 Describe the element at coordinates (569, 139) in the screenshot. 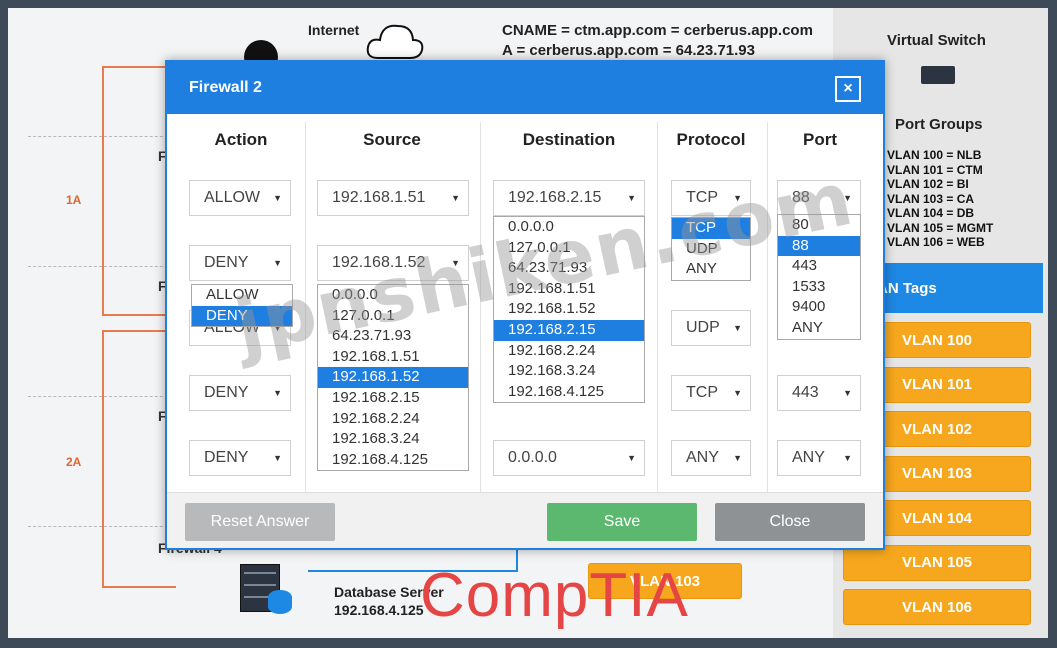

I see `header-destination: Destination` at that location.